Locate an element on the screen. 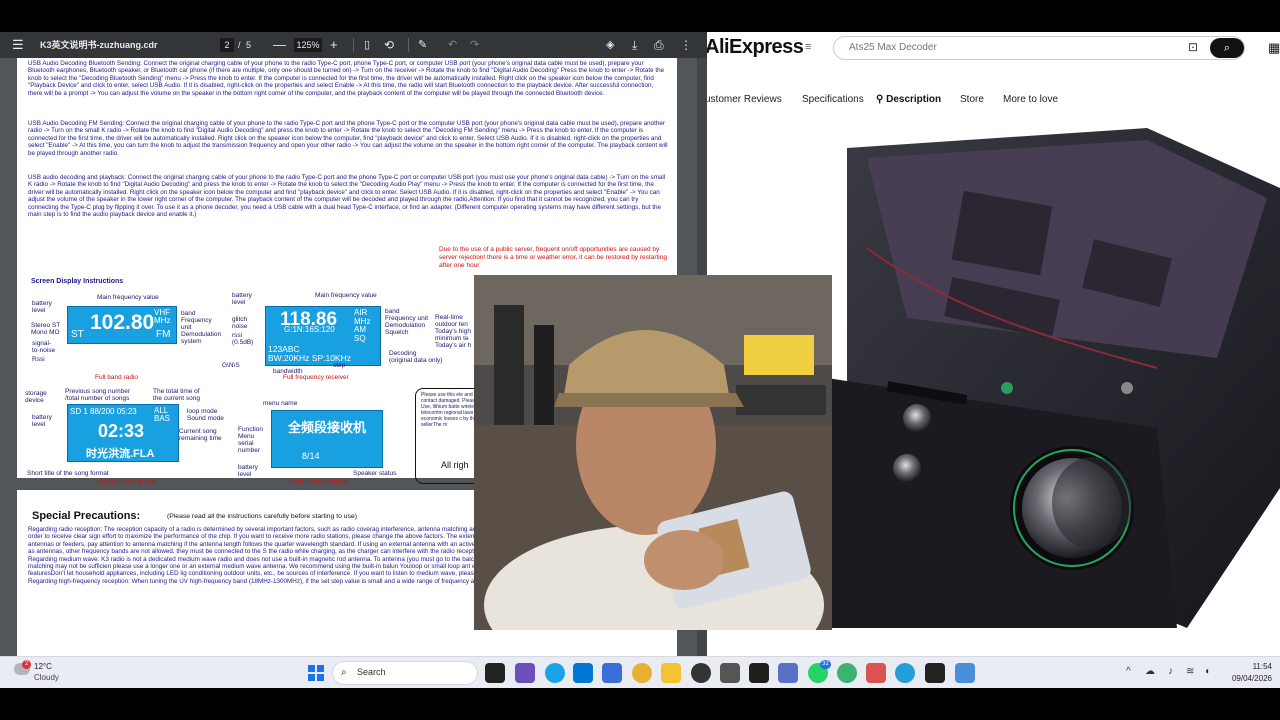 The width and height of the screenshot is (1280, 720). lcd2-signal-info: G:1N:16S:120 is located at coordinates (309, 329).